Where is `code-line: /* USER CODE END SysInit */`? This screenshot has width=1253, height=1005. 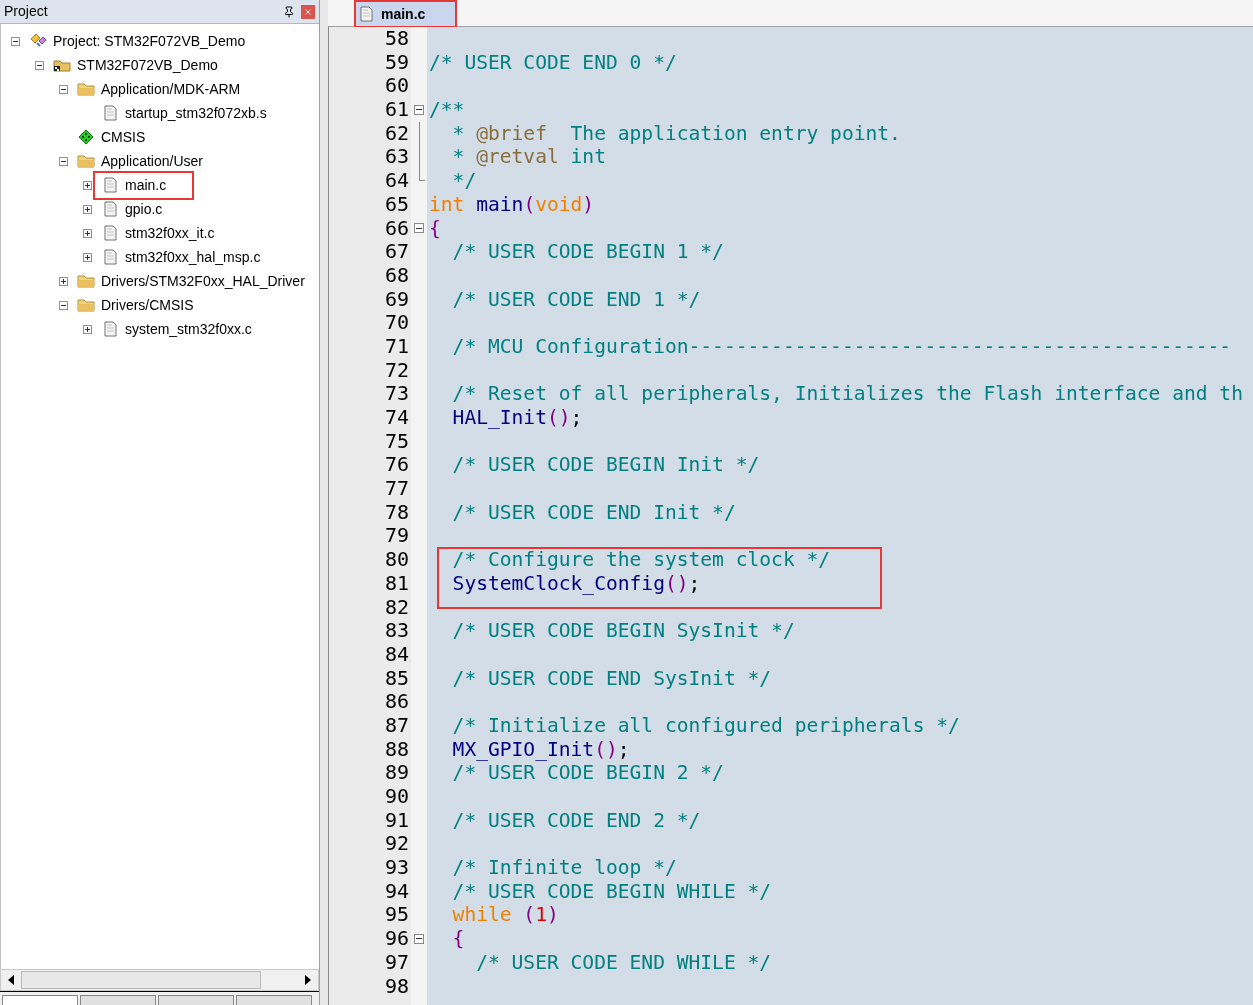
code-line: /* USER CODE END SysInit */ is located at coordinates (611, 678).